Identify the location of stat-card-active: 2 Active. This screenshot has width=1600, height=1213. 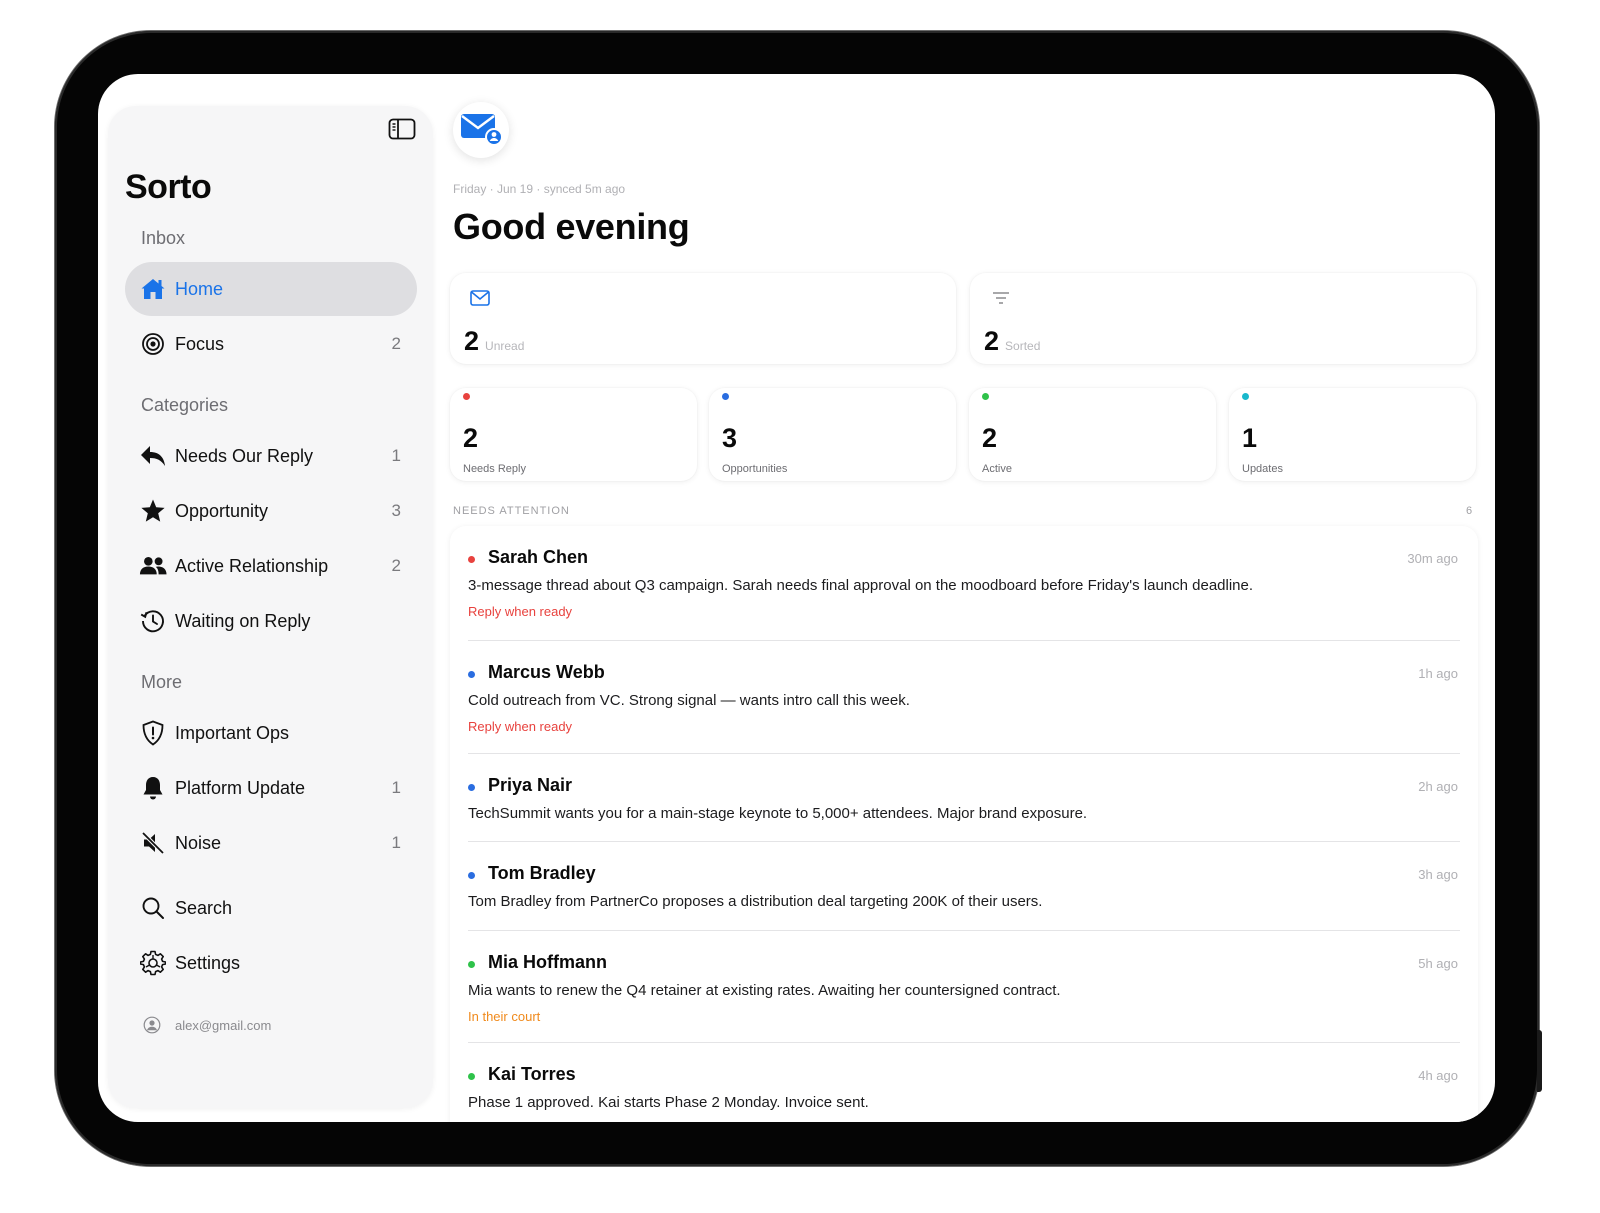
(1092, 434).